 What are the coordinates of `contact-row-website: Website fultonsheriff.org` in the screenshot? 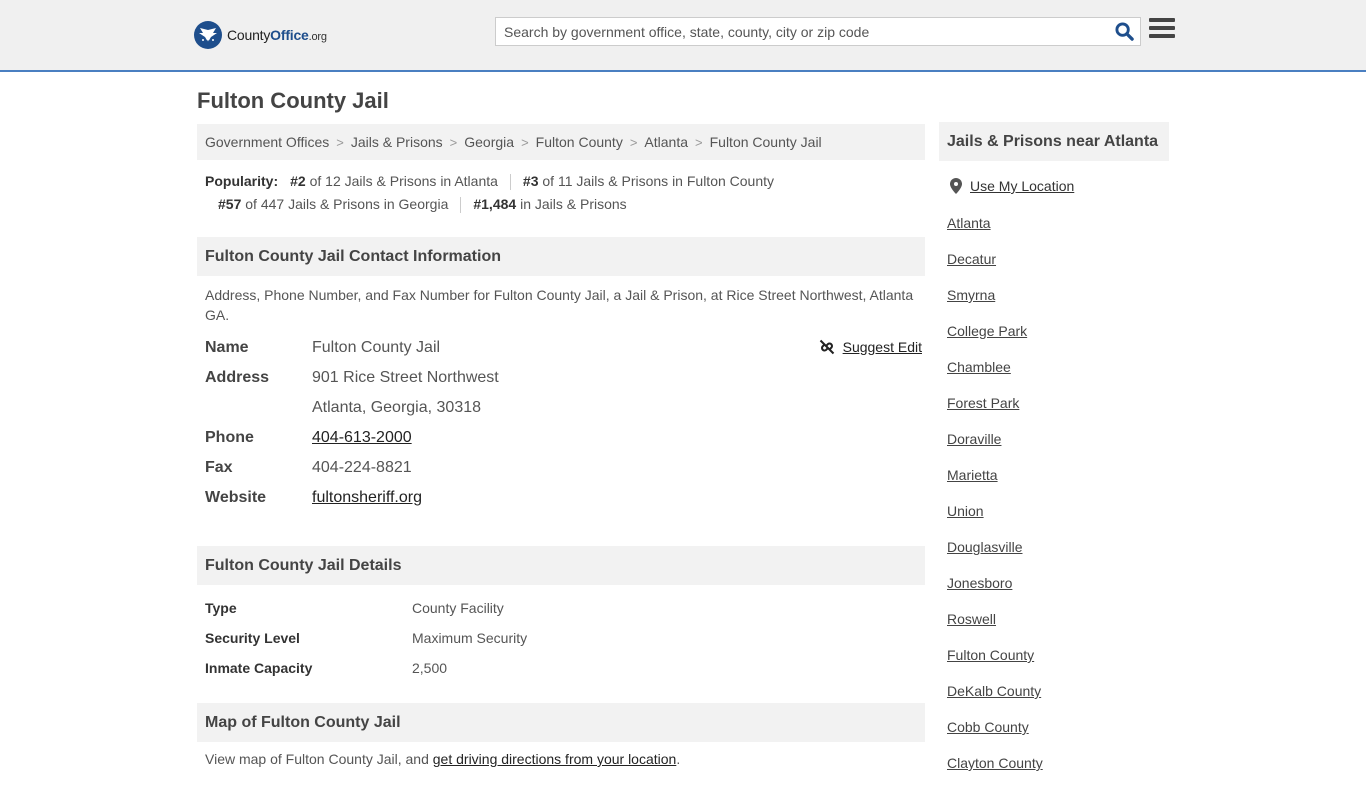 It's located at (313, 497).